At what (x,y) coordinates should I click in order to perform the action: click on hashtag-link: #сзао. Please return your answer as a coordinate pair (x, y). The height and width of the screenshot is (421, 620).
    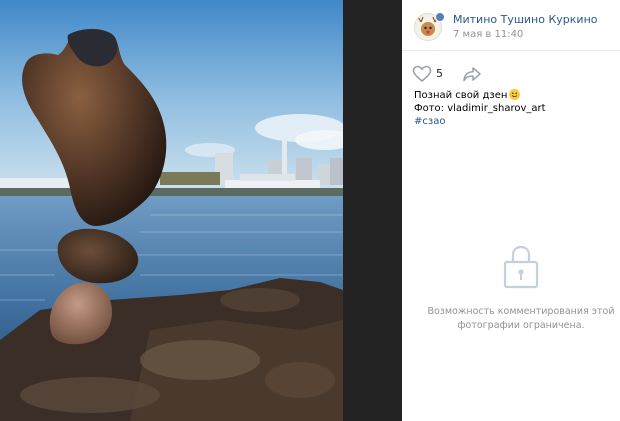
    Looking at the image, I should click on (514, 121).